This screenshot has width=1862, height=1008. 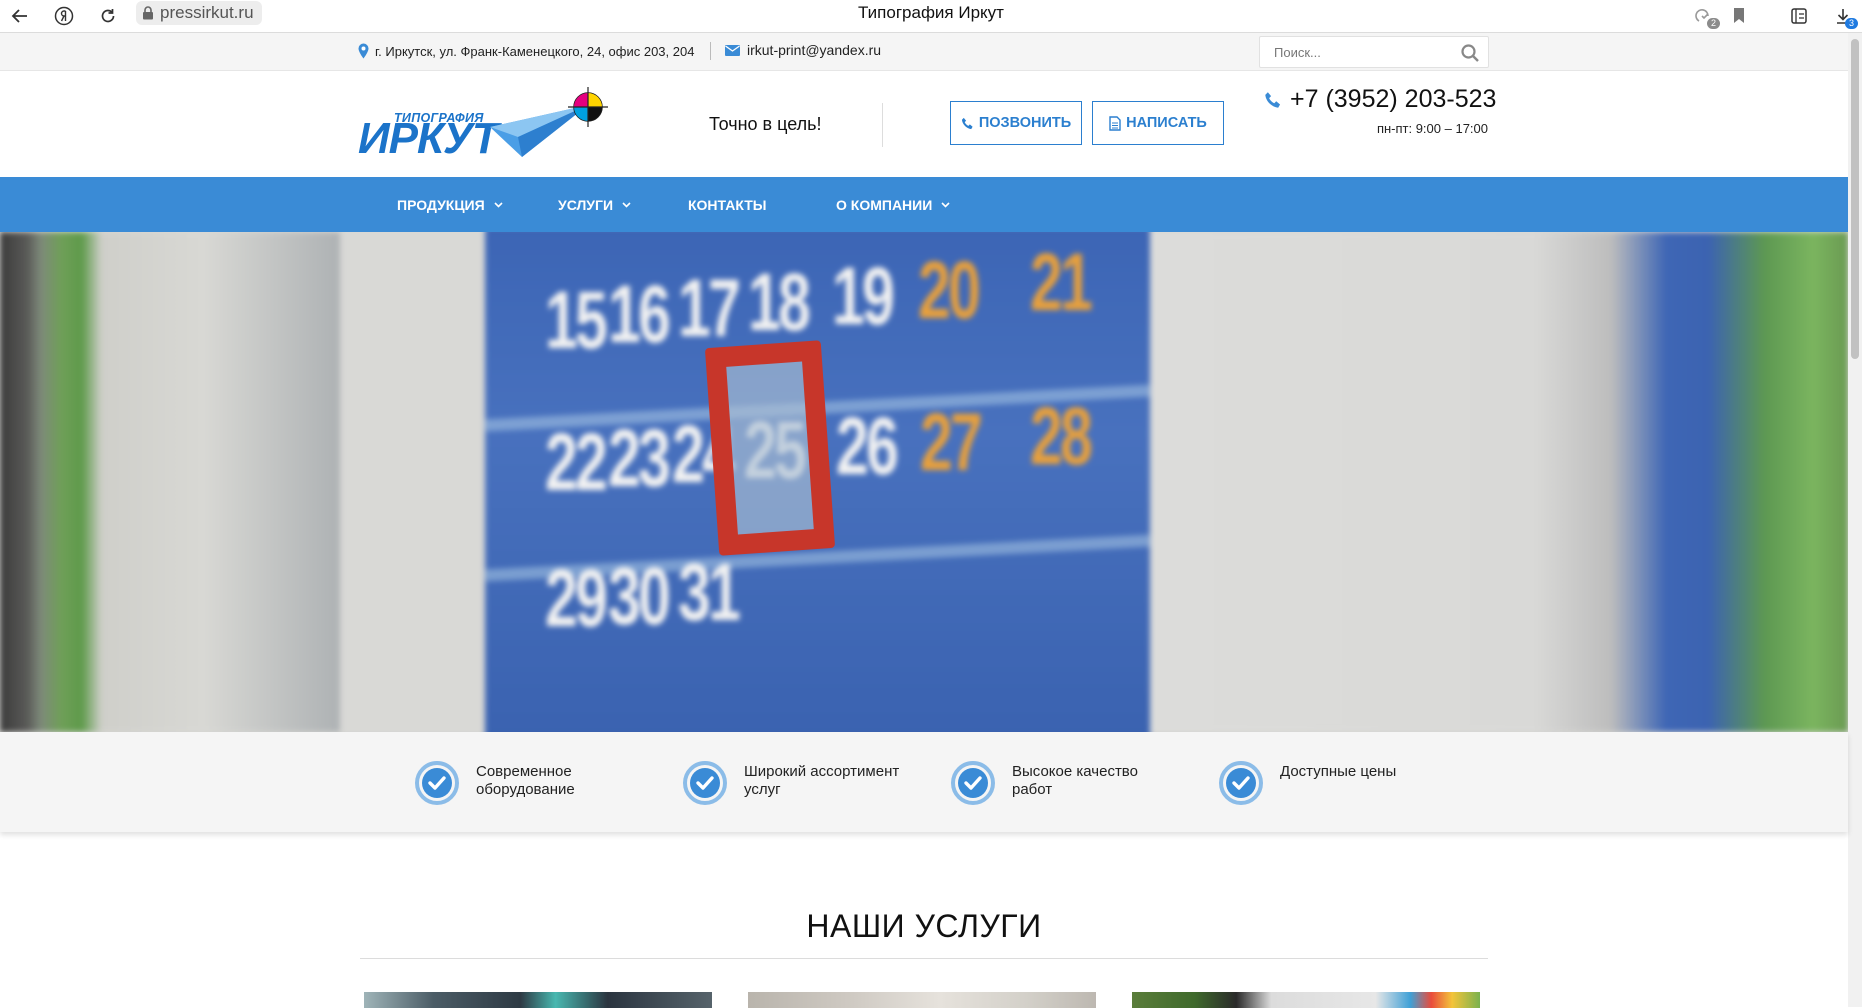 I want to click on nav-item-products: ПРОДУКЦИЯ, so click(x=450, y=204).